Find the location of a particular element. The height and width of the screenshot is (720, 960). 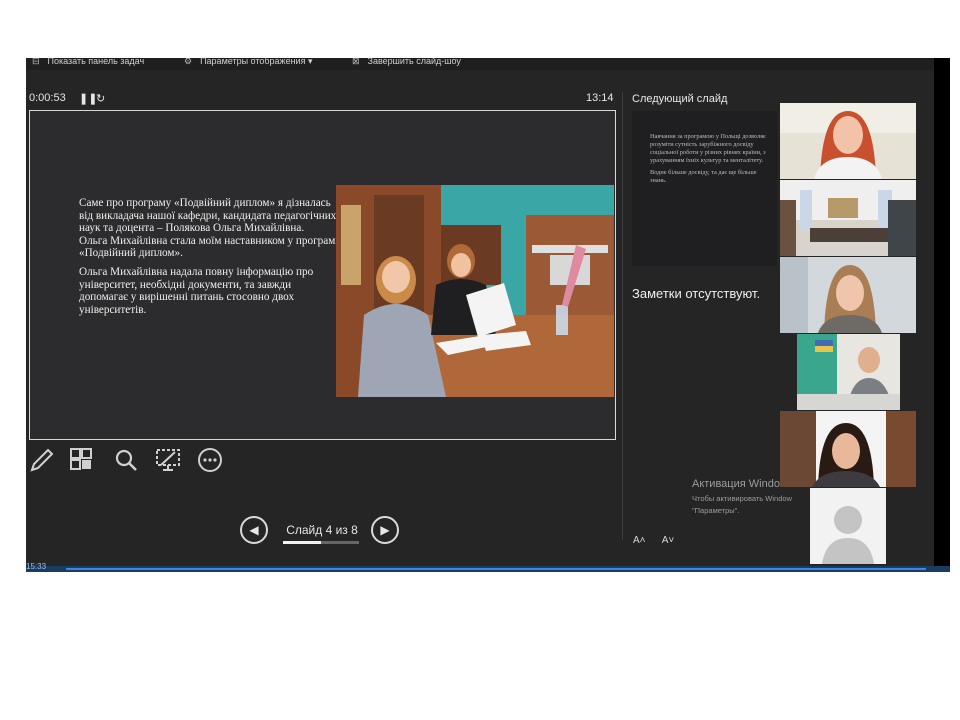

show-taskbar-button: ⊟ Показать панель задач is located at coordinates (88, 62).